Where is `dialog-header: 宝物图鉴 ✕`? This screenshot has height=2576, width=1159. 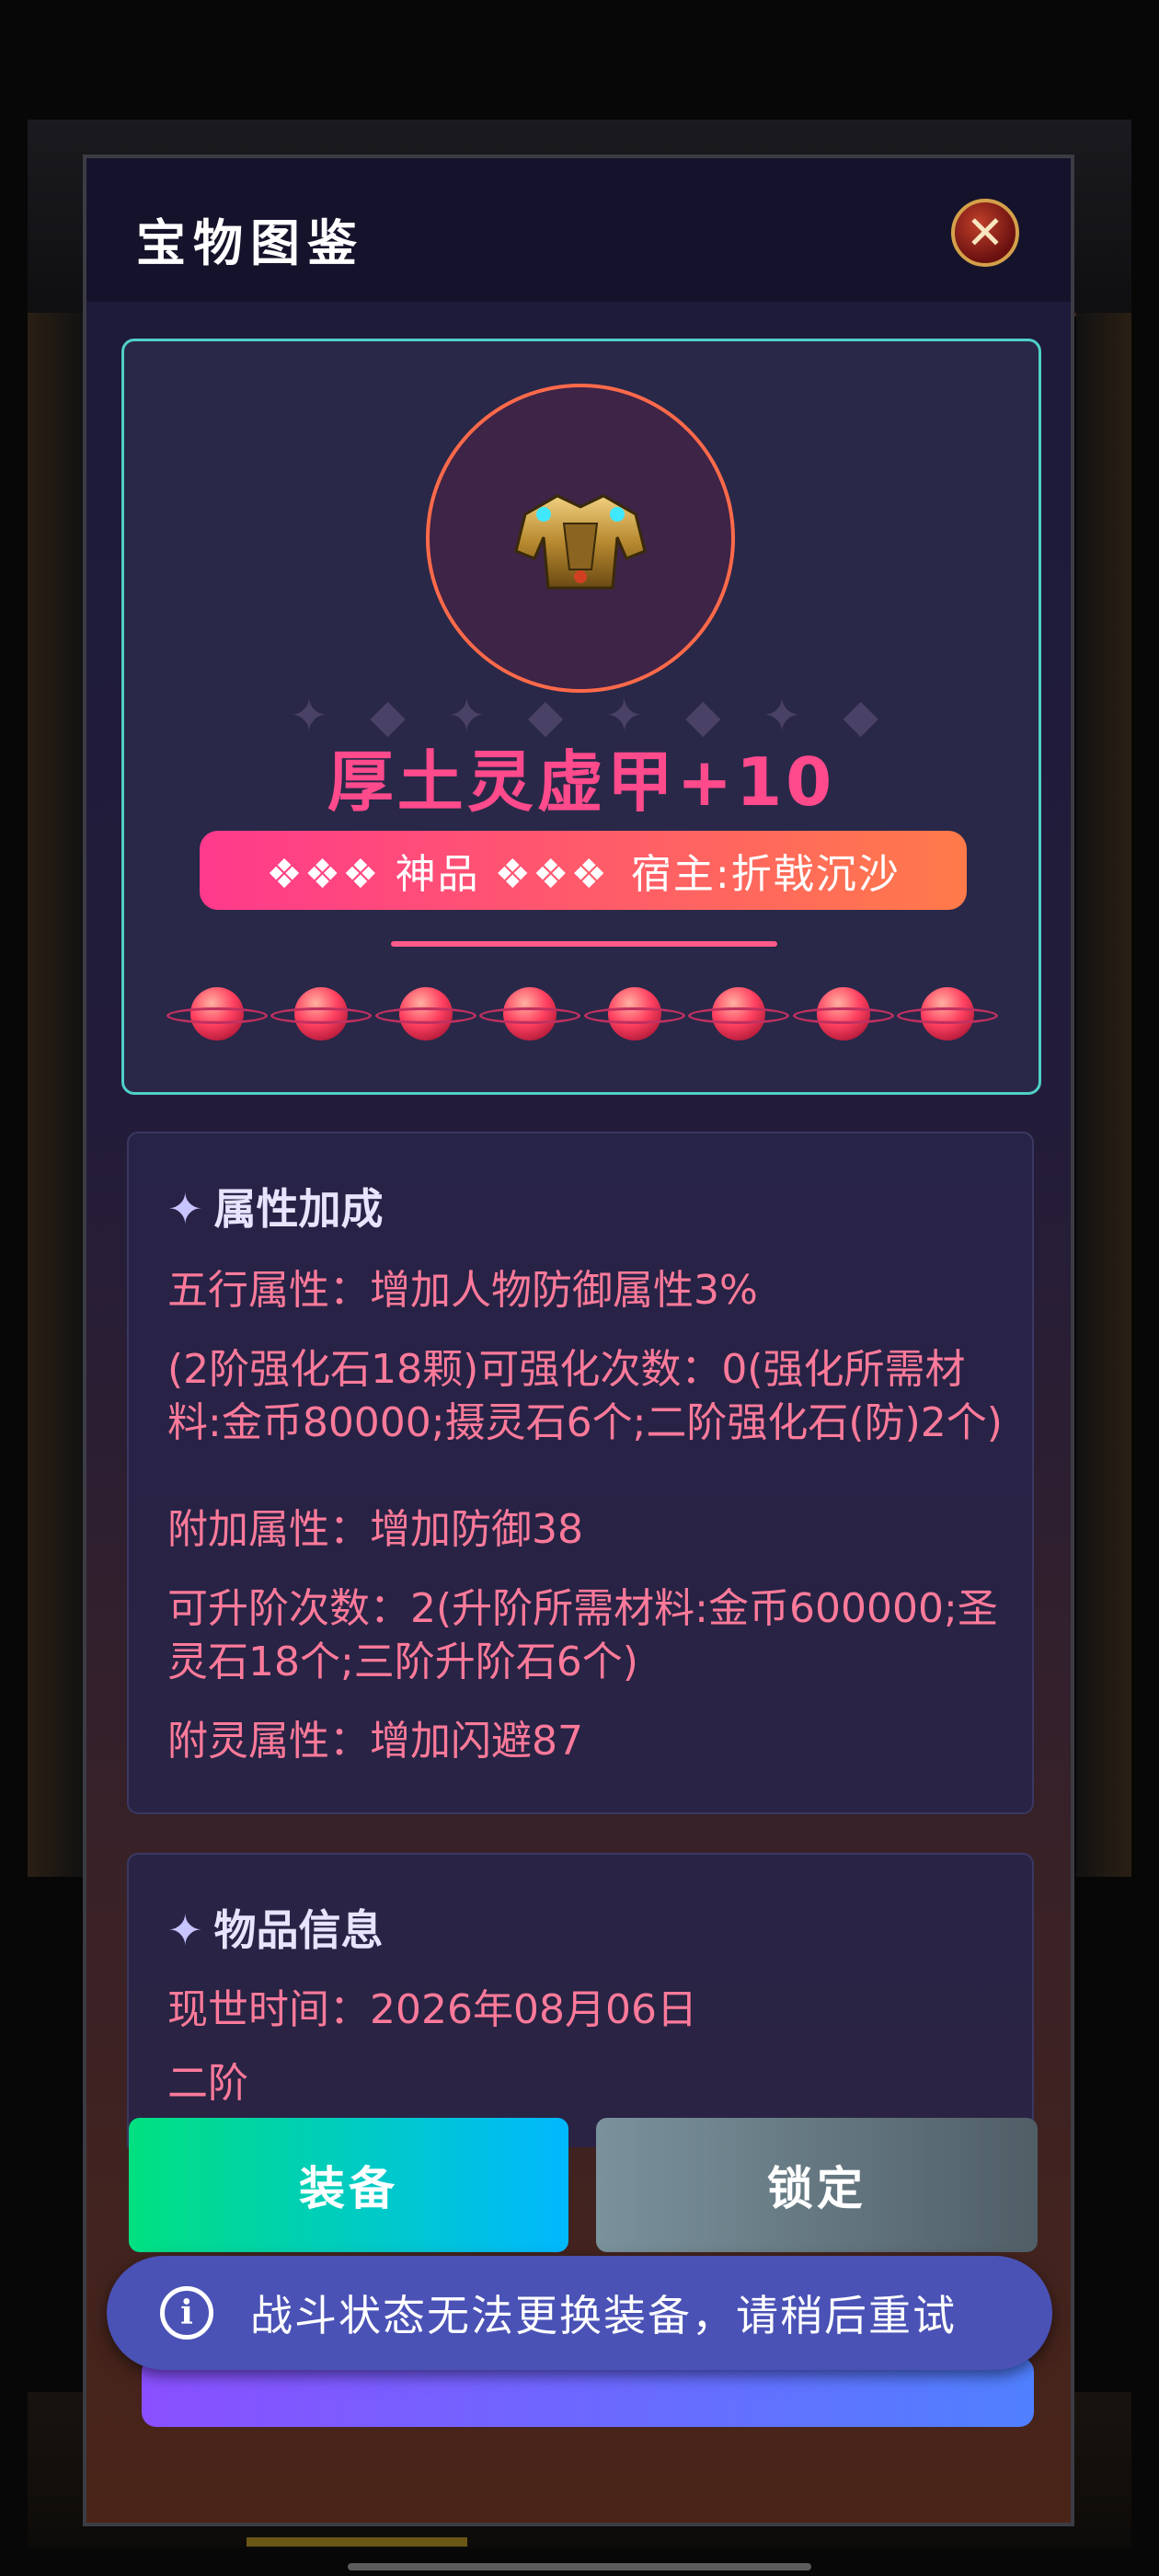 dialog-header: 宝物图鉴 ✕ is located at coordinates (578, 230).